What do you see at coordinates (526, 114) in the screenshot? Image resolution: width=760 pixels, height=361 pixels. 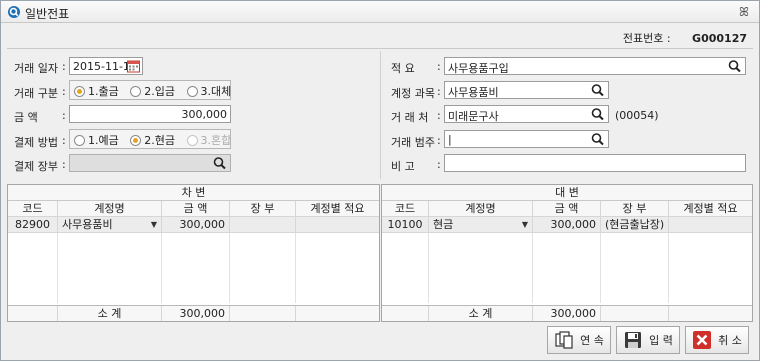 I see `partner-input: 미래문구사` at bounding box center [526, 114].